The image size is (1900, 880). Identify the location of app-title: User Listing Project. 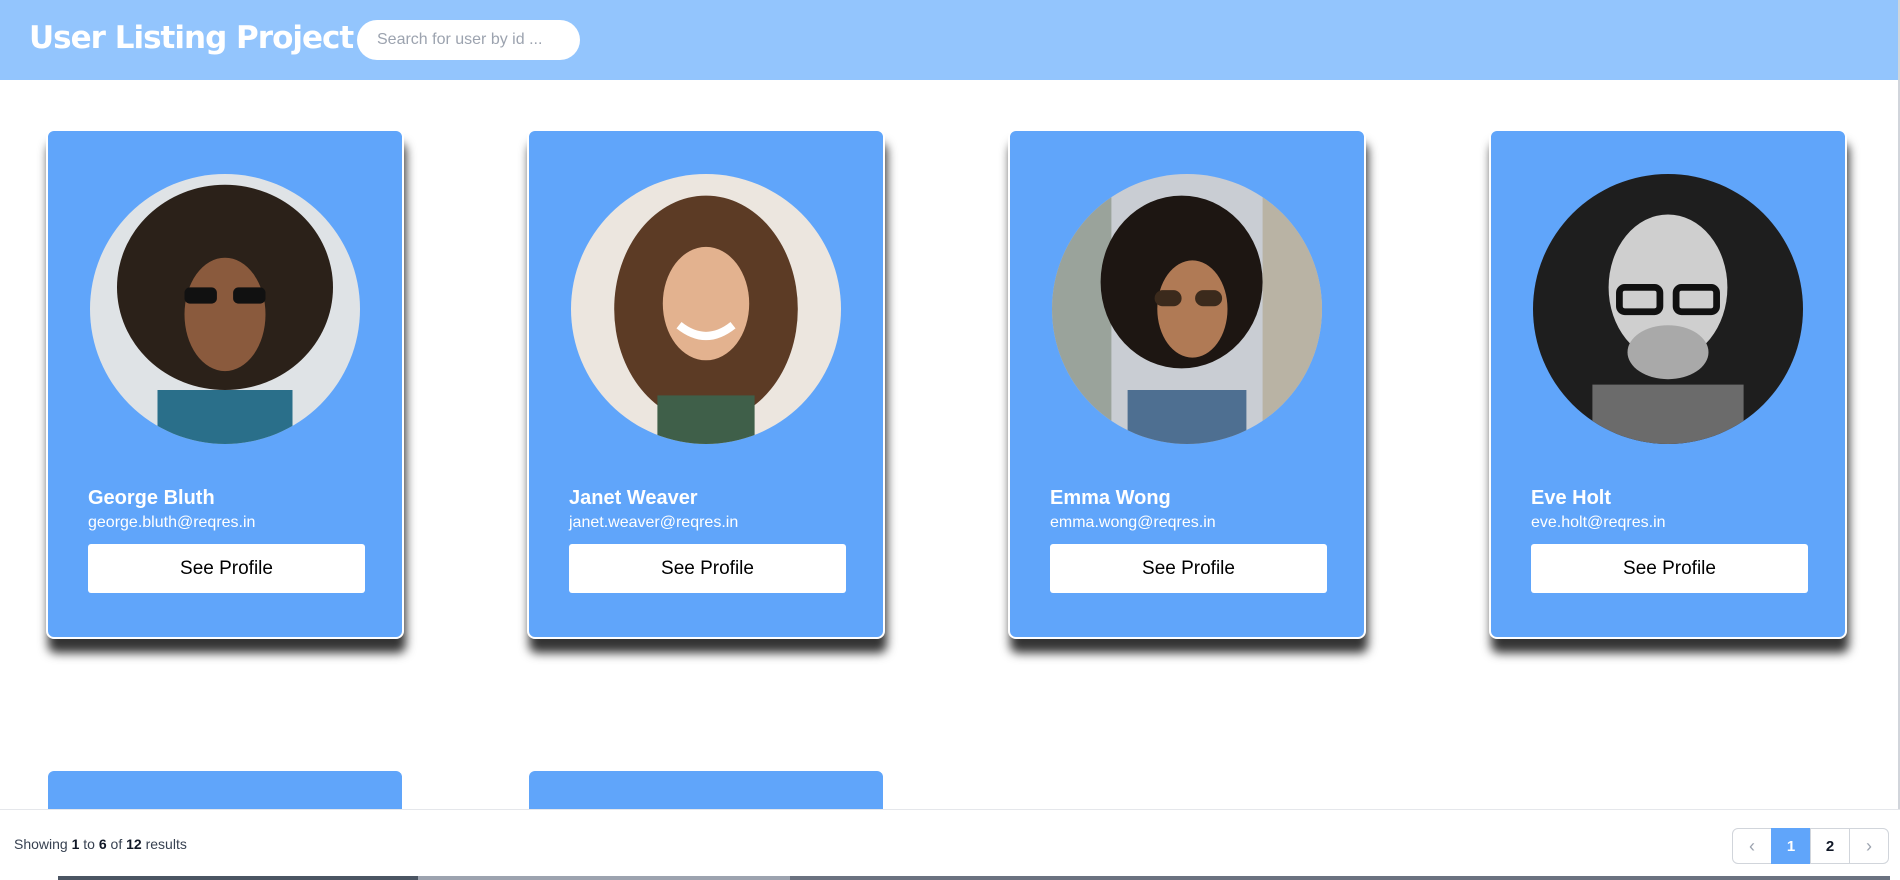
(191, 38).